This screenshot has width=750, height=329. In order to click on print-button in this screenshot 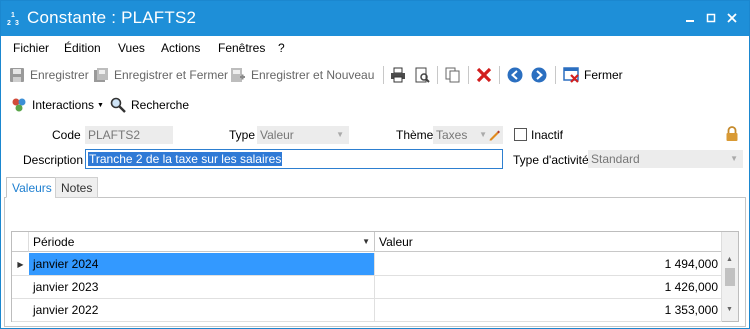, I will do `click(400, 75)`.